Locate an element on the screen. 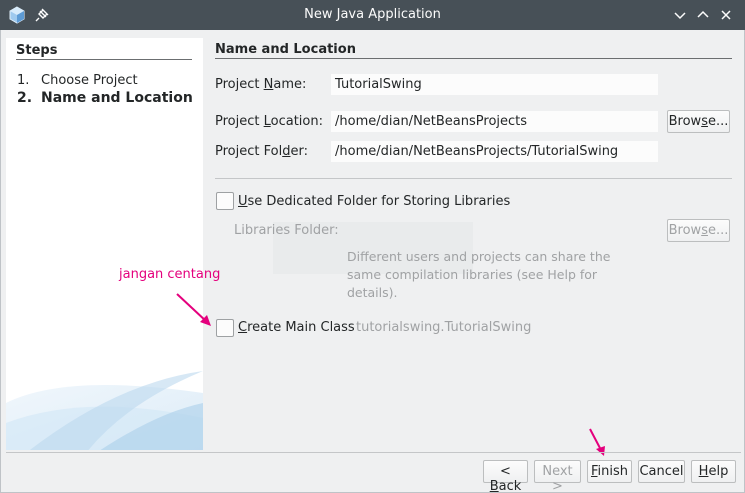  back-button: < Back is located at coordinates (505, 476).